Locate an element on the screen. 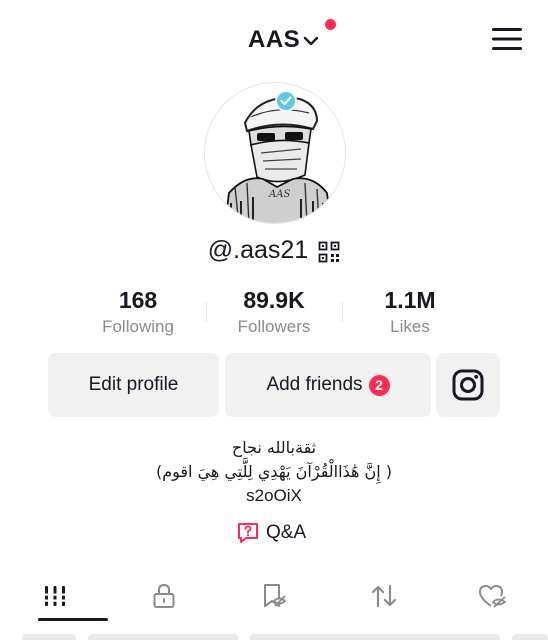 The image size is (548, 640). username: @.aas21 is located at coordinates (258, 250).